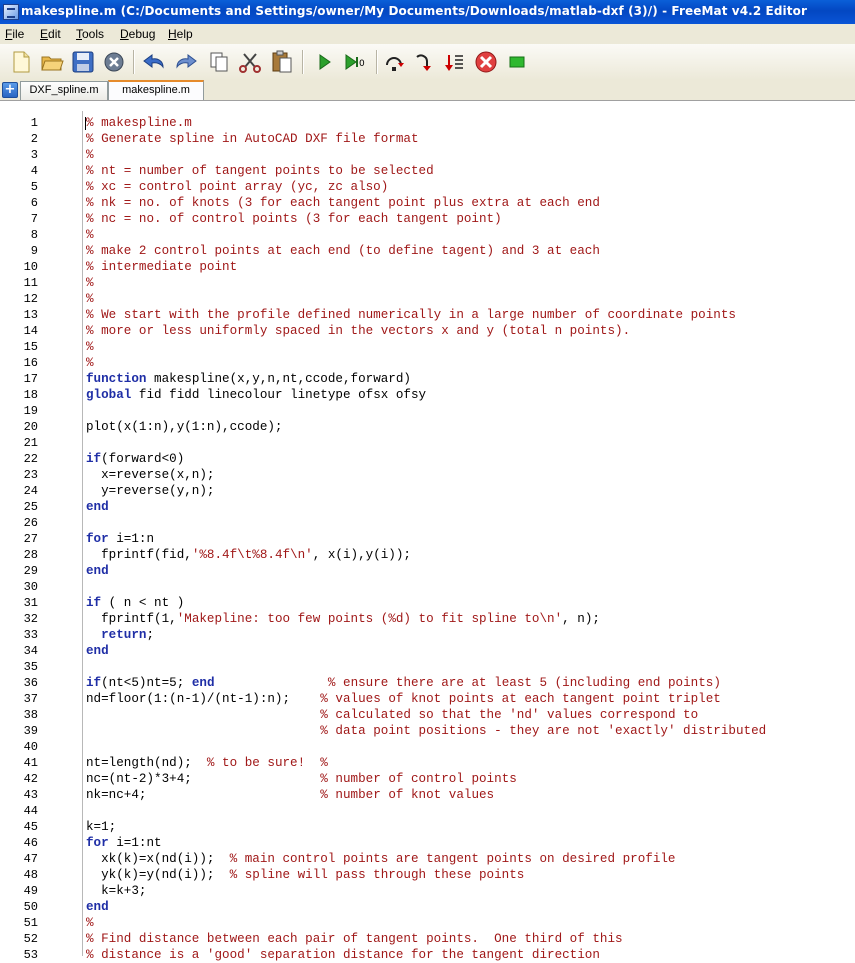 This screenshot has height=963, width=855. What do you see at coordinates (94, 603) in the screenshot?
I see `keyword-token: if` at bounding box center [94, 603].